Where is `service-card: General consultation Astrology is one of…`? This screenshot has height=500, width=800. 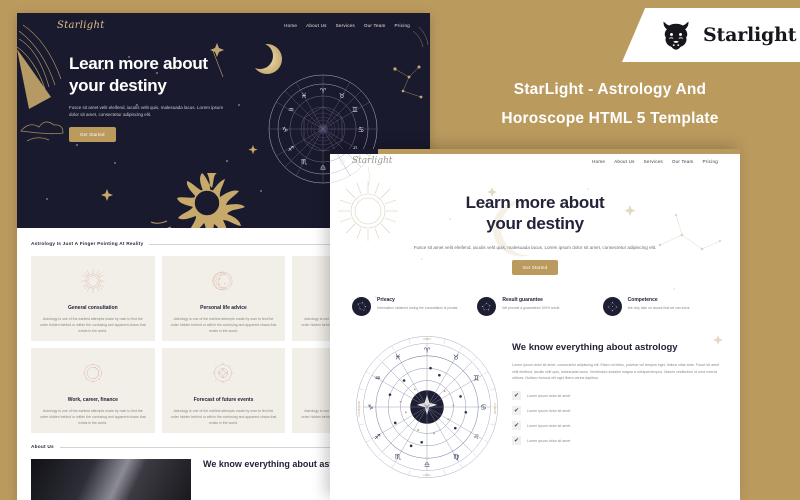
service-card: General consultation Astrology is one of… is located at coordinates (93, 298).